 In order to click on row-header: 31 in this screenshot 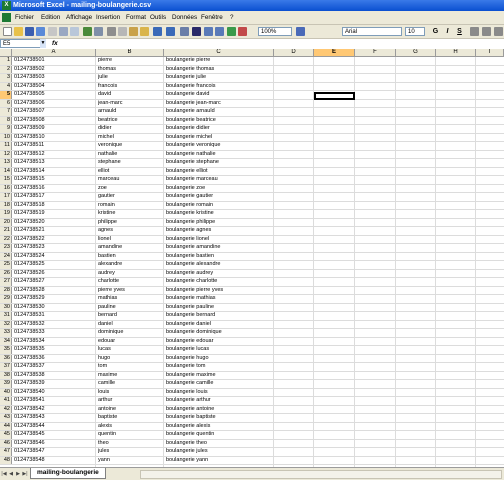, I will do `click(6, 316)`.